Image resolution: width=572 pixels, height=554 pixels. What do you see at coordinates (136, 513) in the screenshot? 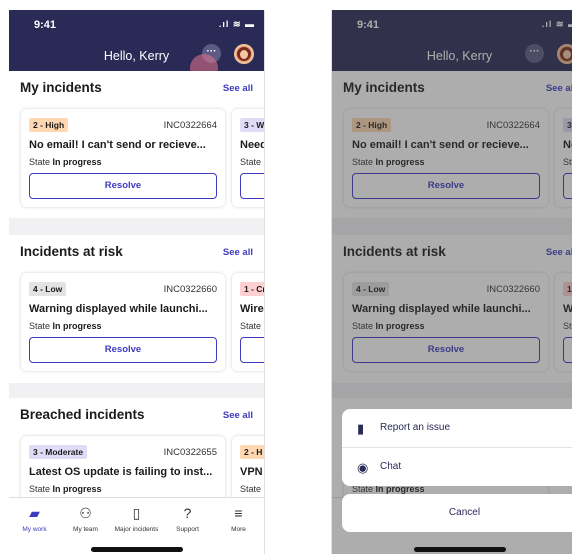
I see `clipboard-icon: ▯` at bounding box center [136, 513].